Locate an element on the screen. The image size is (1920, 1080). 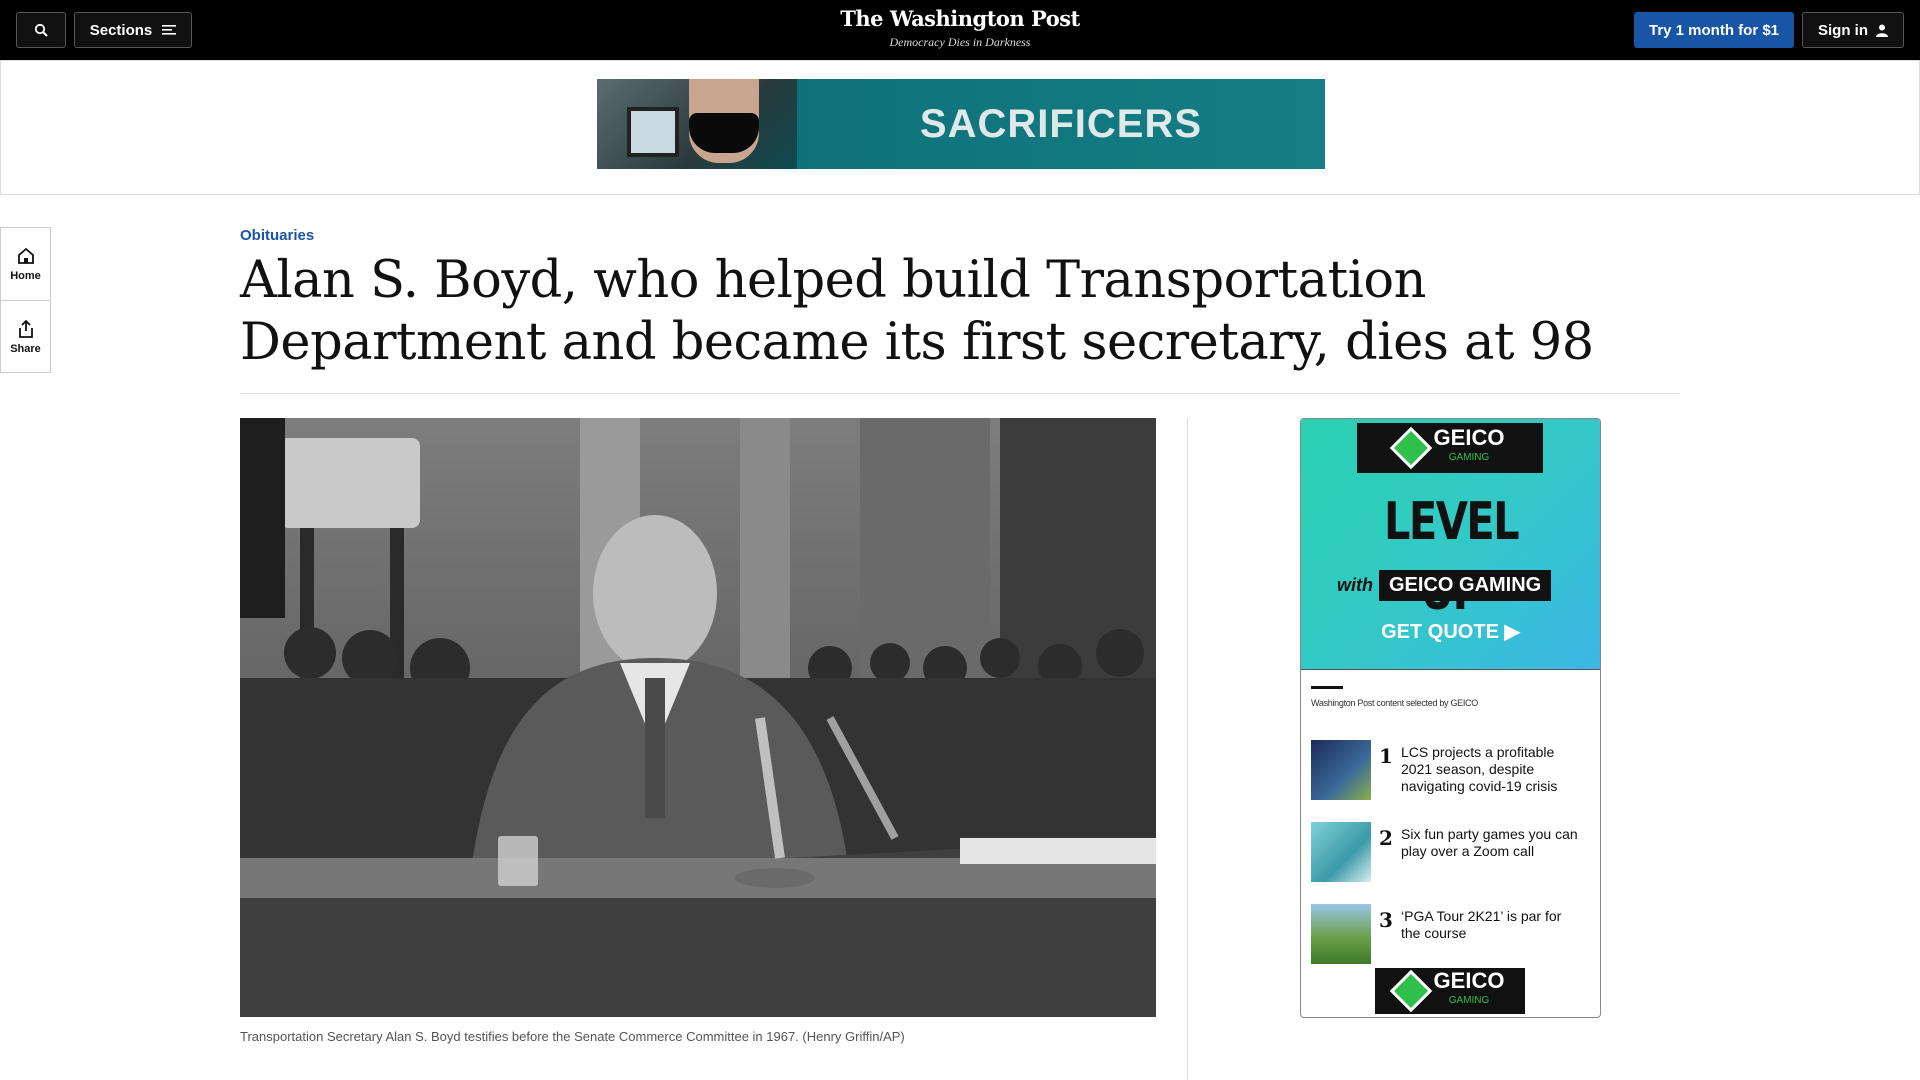
level-up-headline: LEVEL UP is located at coordinates (1451, 557).